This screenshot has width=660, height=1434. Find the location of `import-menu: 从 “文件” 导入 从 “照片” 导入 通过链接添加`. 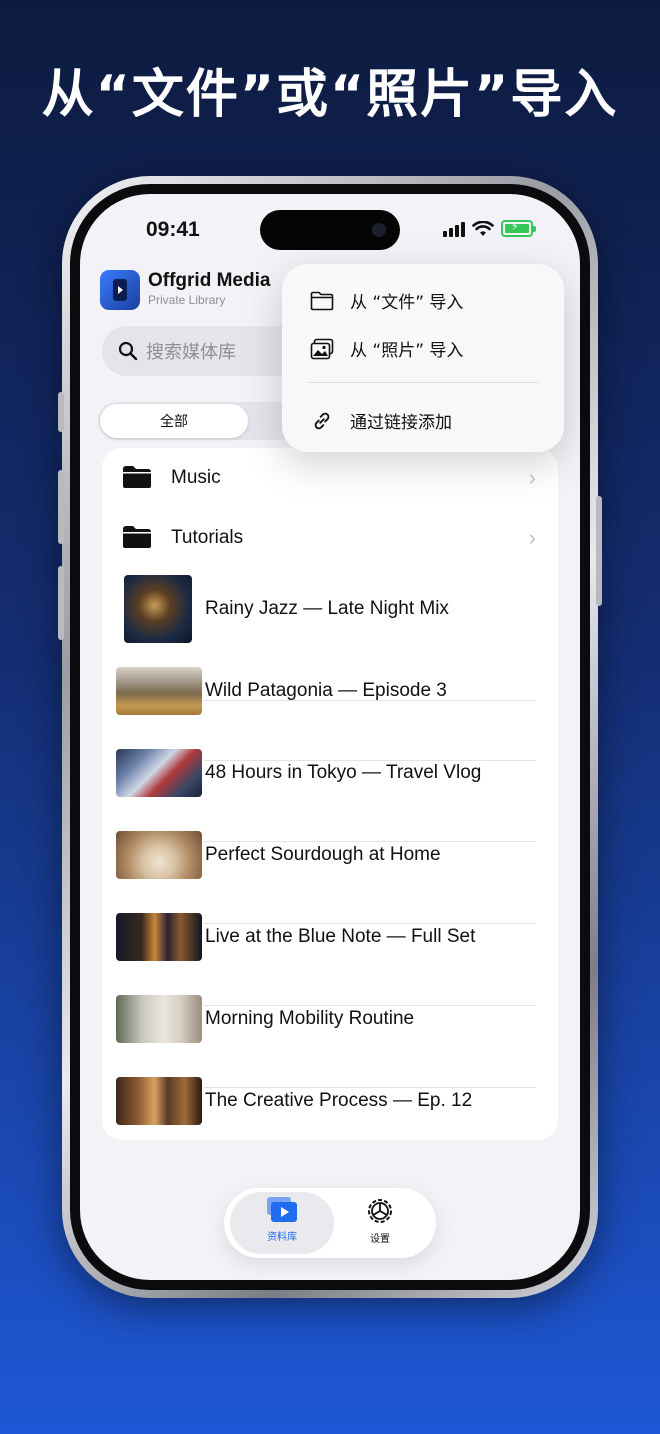

import-menu: 从 “文件” 导入 从 “照片” 导入 通过链接添加 is located at coordinates (423, 358).